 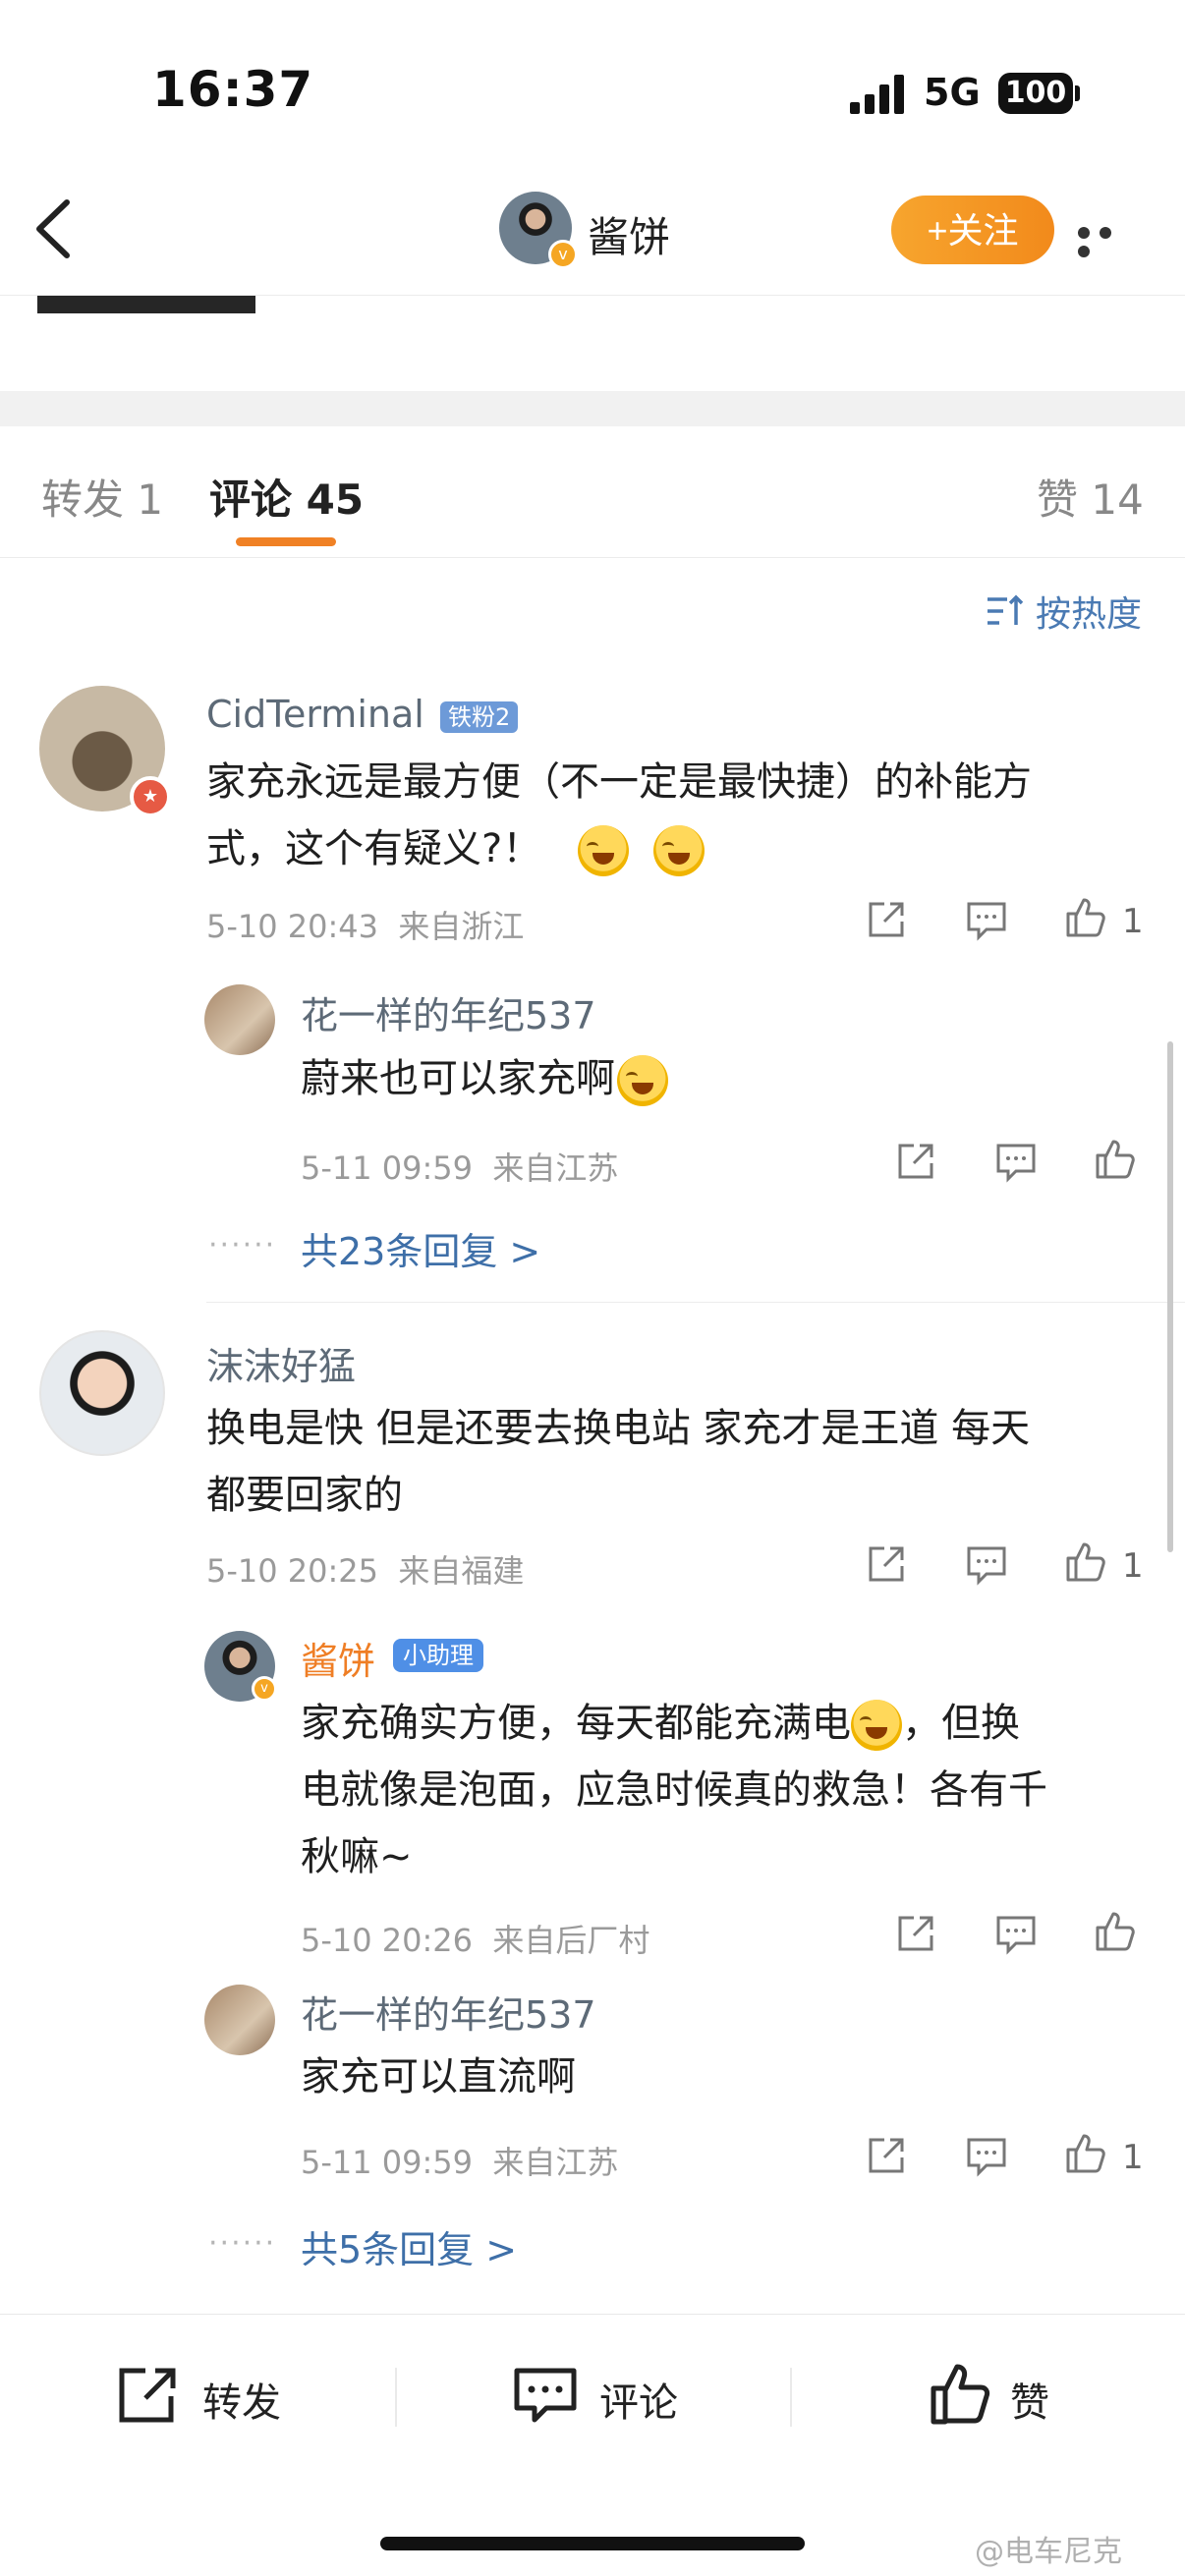 I want to click on comment-text: 家充永远是最方便（不一定是最快捷）的补能方 式，这个有疑义?！, so click(x=619, y=815).